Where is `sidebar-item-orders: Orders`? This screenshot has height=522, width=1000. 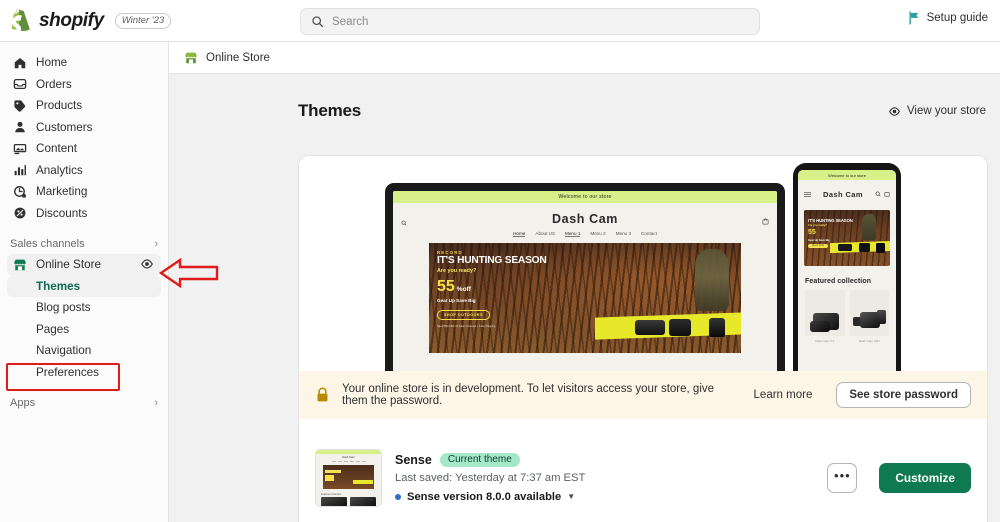 sidebar-item-orders: Orders is located at coordinates (84, 85).